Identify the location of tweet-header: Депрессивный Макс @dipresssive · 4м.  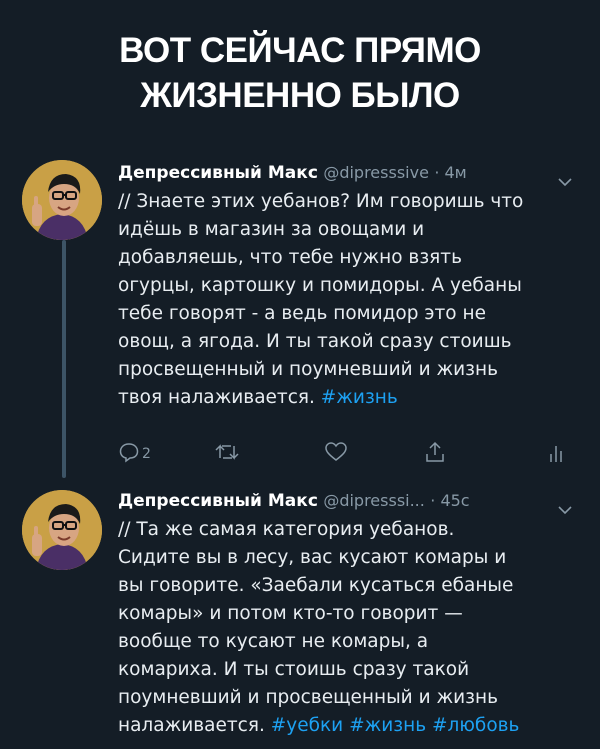
(349, 173).